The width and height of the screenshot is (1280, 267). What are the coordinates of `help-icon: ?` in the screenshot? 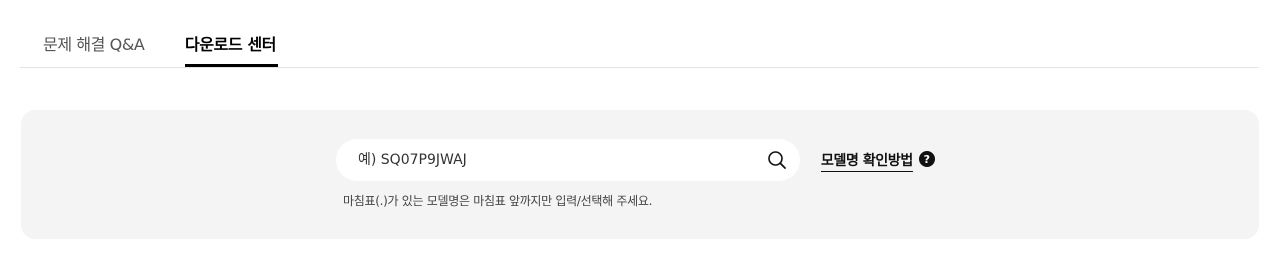 It's located at (926, 159).